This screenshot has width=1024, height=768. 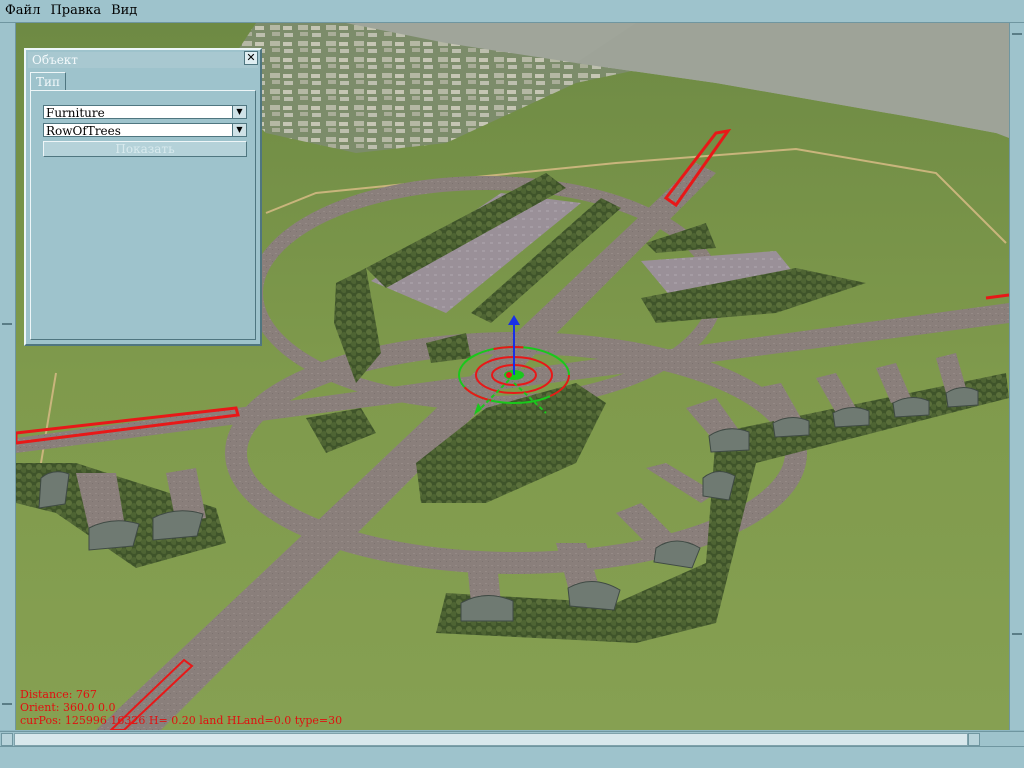 I want to click on scroll-right-icon, so click(x=974, y=739).